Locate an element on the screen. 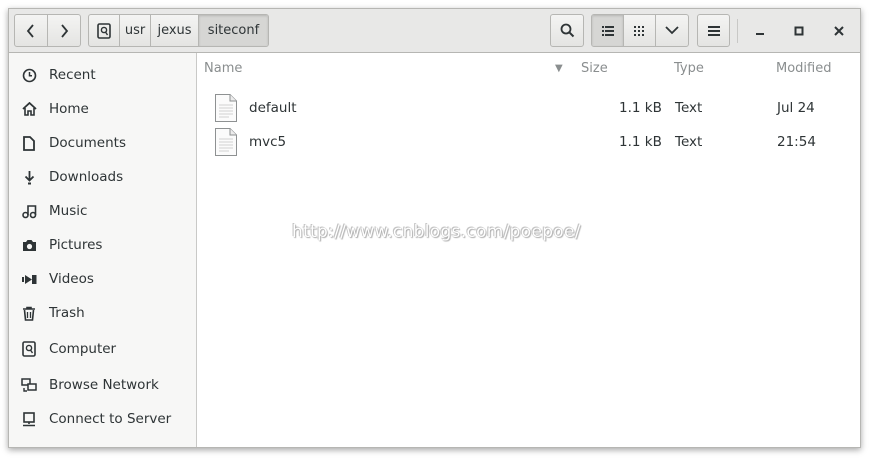 The height and width of the screenshot is (458, 870). chevron-down-icon is located at coordinates (672, 30).